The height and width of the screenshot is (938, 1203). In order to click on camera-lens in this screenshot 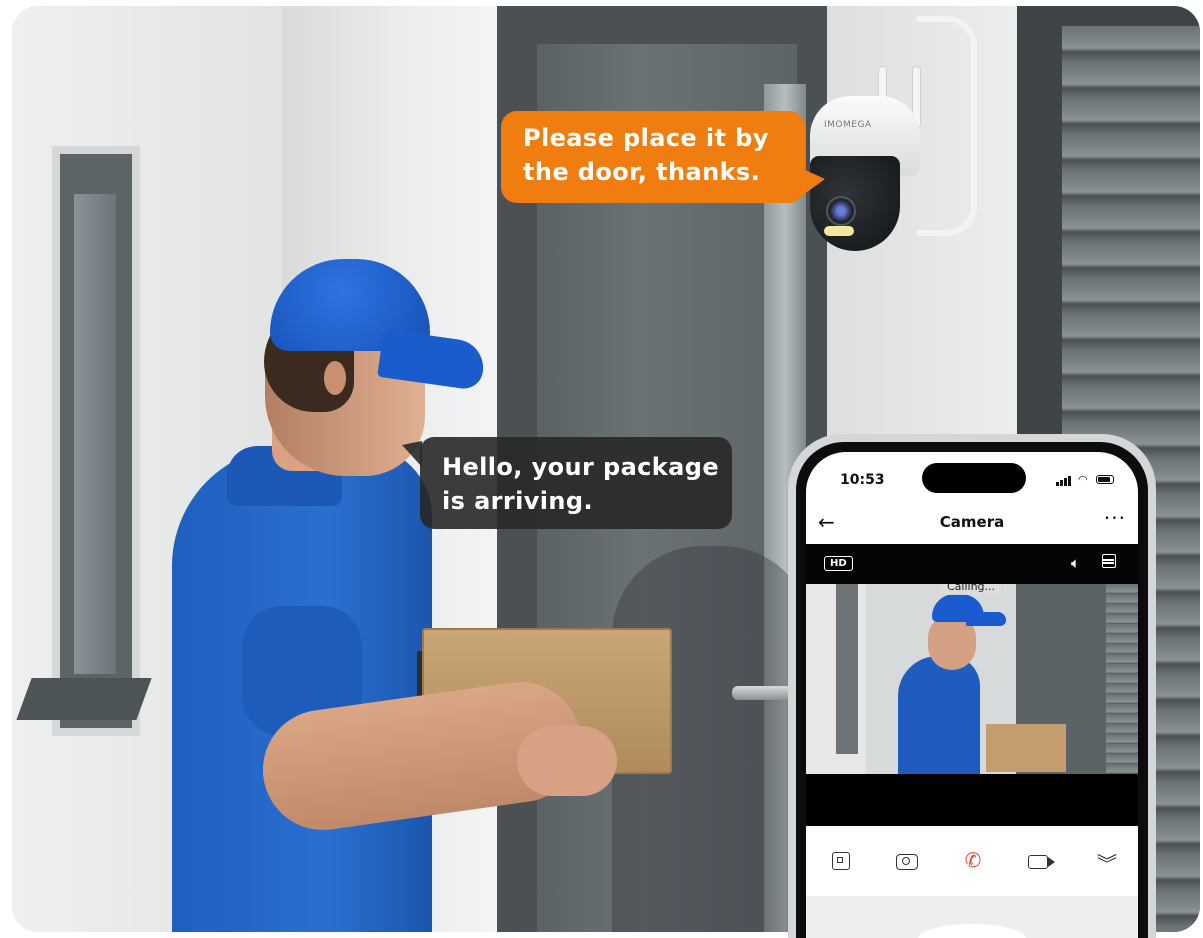, I will do `click(841, 211)`.